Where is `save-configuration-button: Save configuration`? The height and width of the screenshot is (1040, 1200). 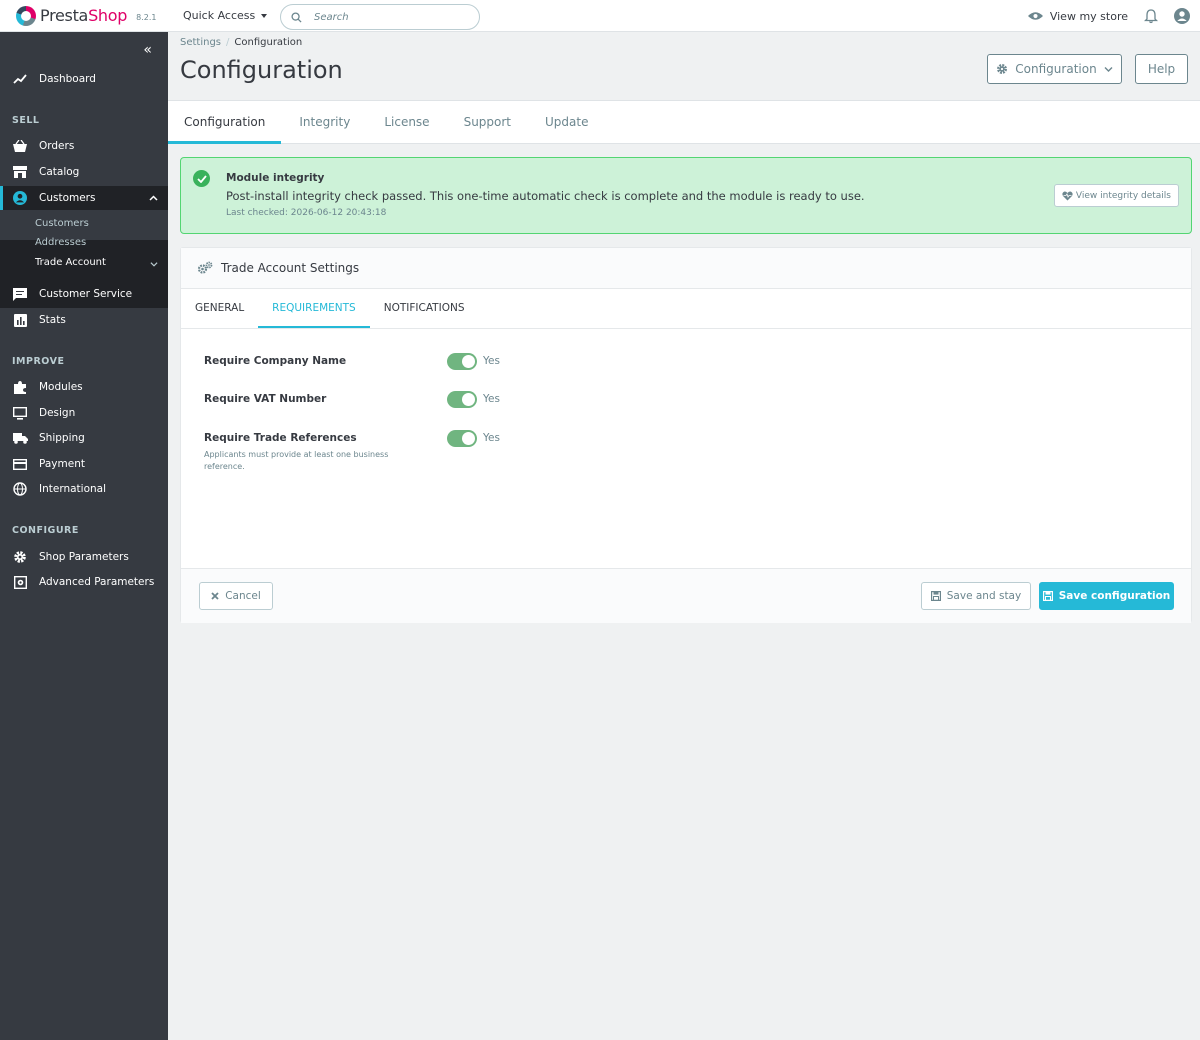 save-configuration-button: Save configuration is located at coordinates (1106, 596).